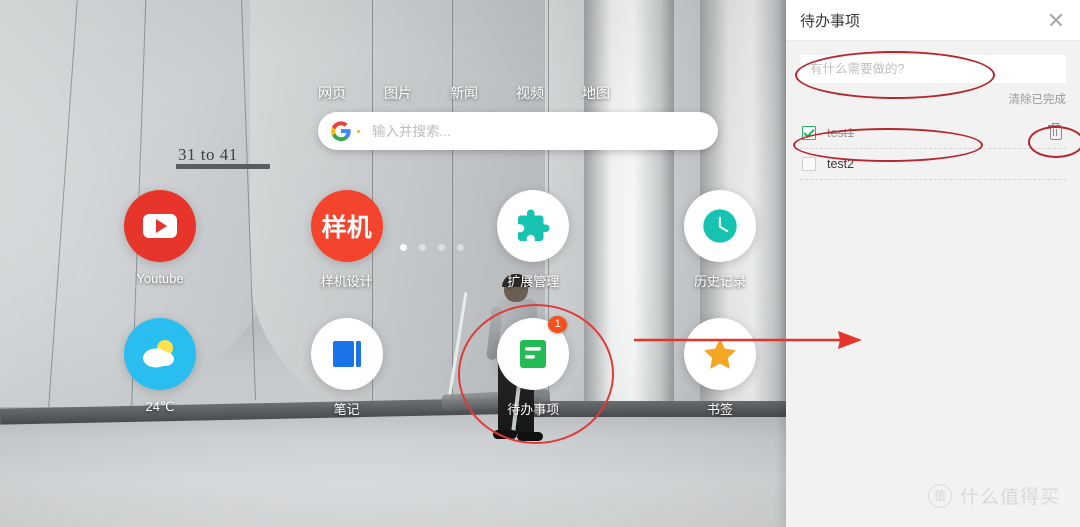 The height and width of the screenshot is (527, 1080). Describe the element at coordinates (440, 240) in the screenshot. I see `app-grid-row-1: Youtube 样机 样机设计 扩展管理 历史记录` at that location.